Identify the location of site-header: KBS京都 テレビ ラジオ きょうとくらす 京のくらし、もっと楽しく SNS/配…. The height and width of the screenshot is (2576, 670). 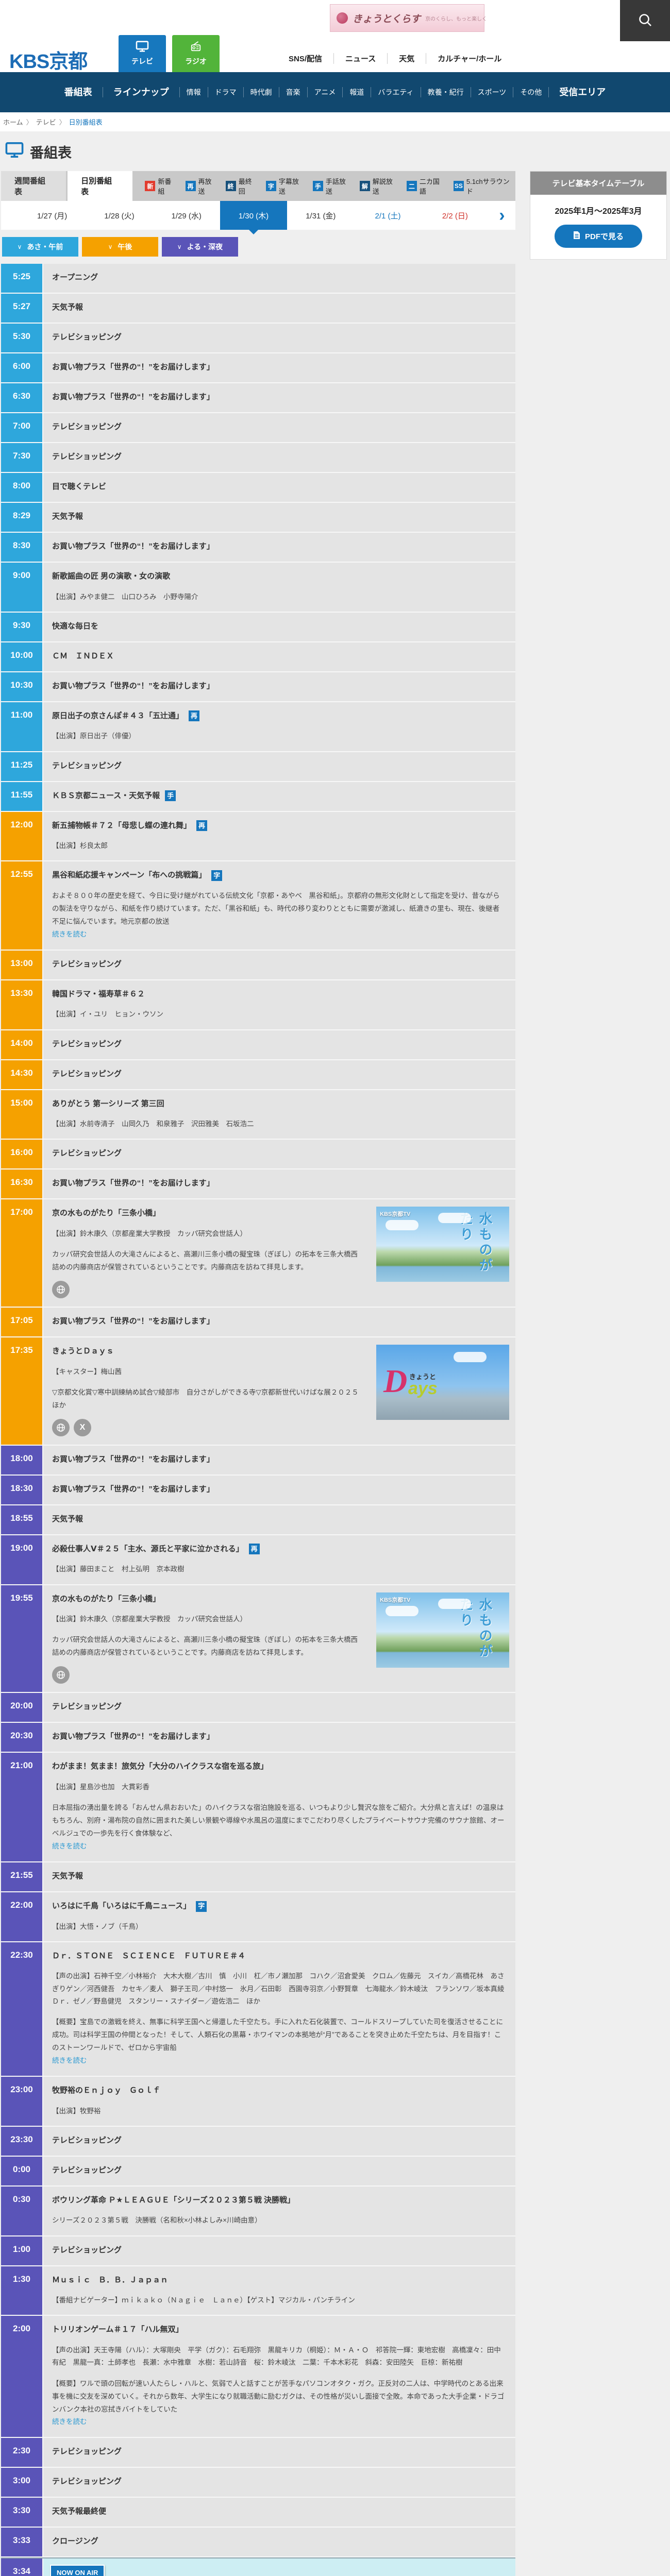
(335, 37).